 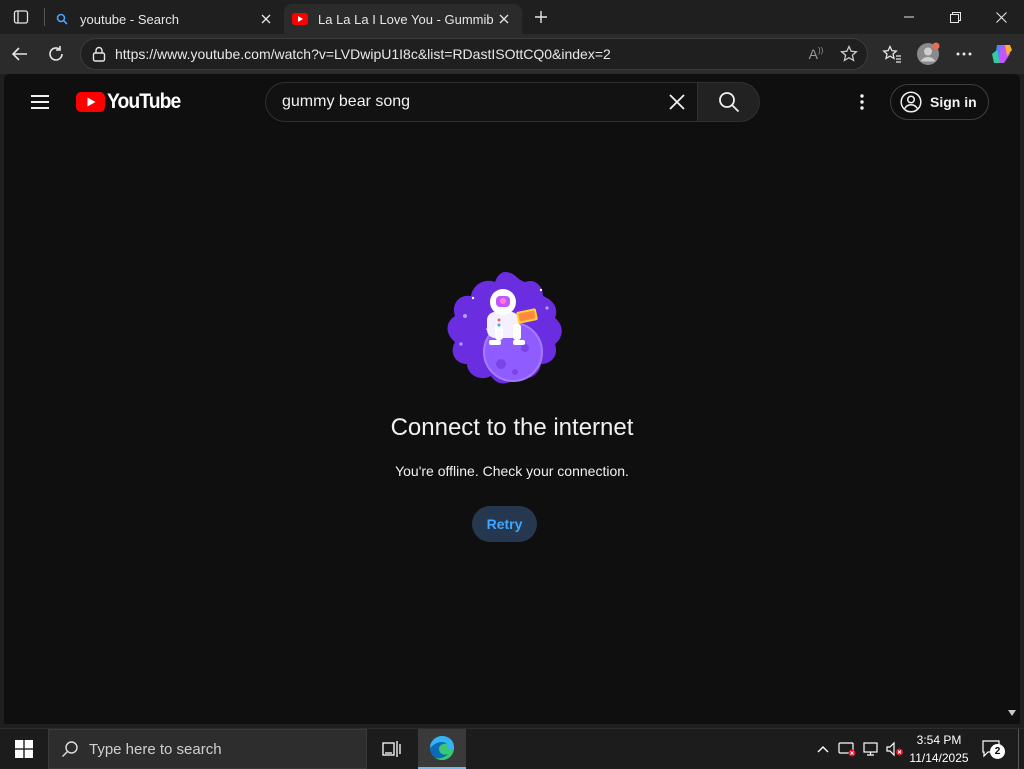 I want to click on show-hidden-icons-button, so click(x=823, y=749).